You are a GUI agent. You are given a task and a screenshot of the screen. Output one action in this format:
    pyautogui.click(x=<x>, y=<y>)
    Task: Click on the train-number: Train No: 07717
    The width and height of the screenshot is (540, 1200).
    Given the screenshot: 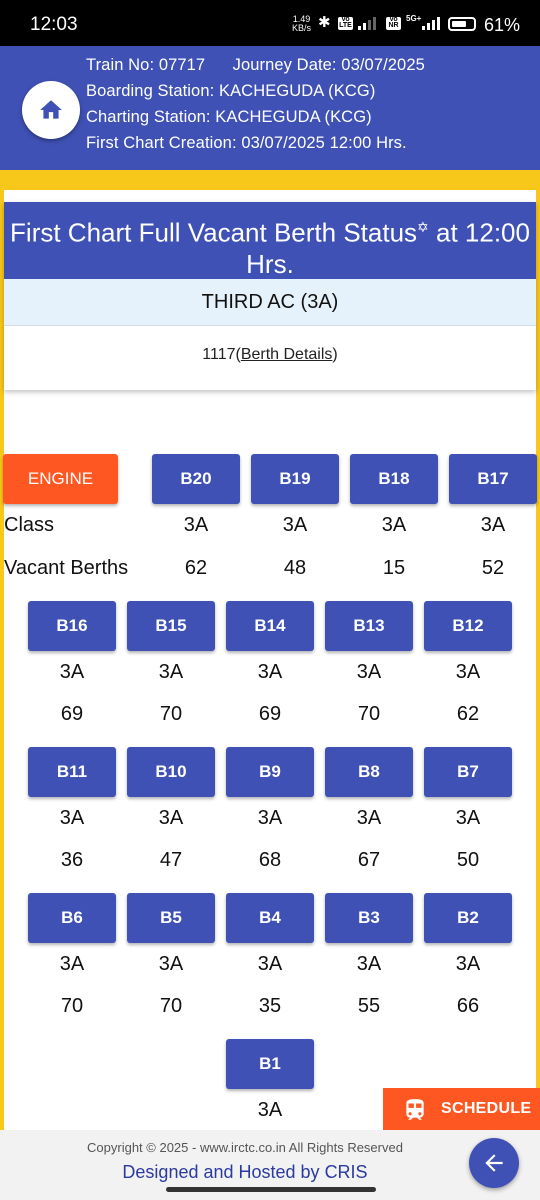 What is the action you would take?
    pyautogui.click(x=146, y=65)
    